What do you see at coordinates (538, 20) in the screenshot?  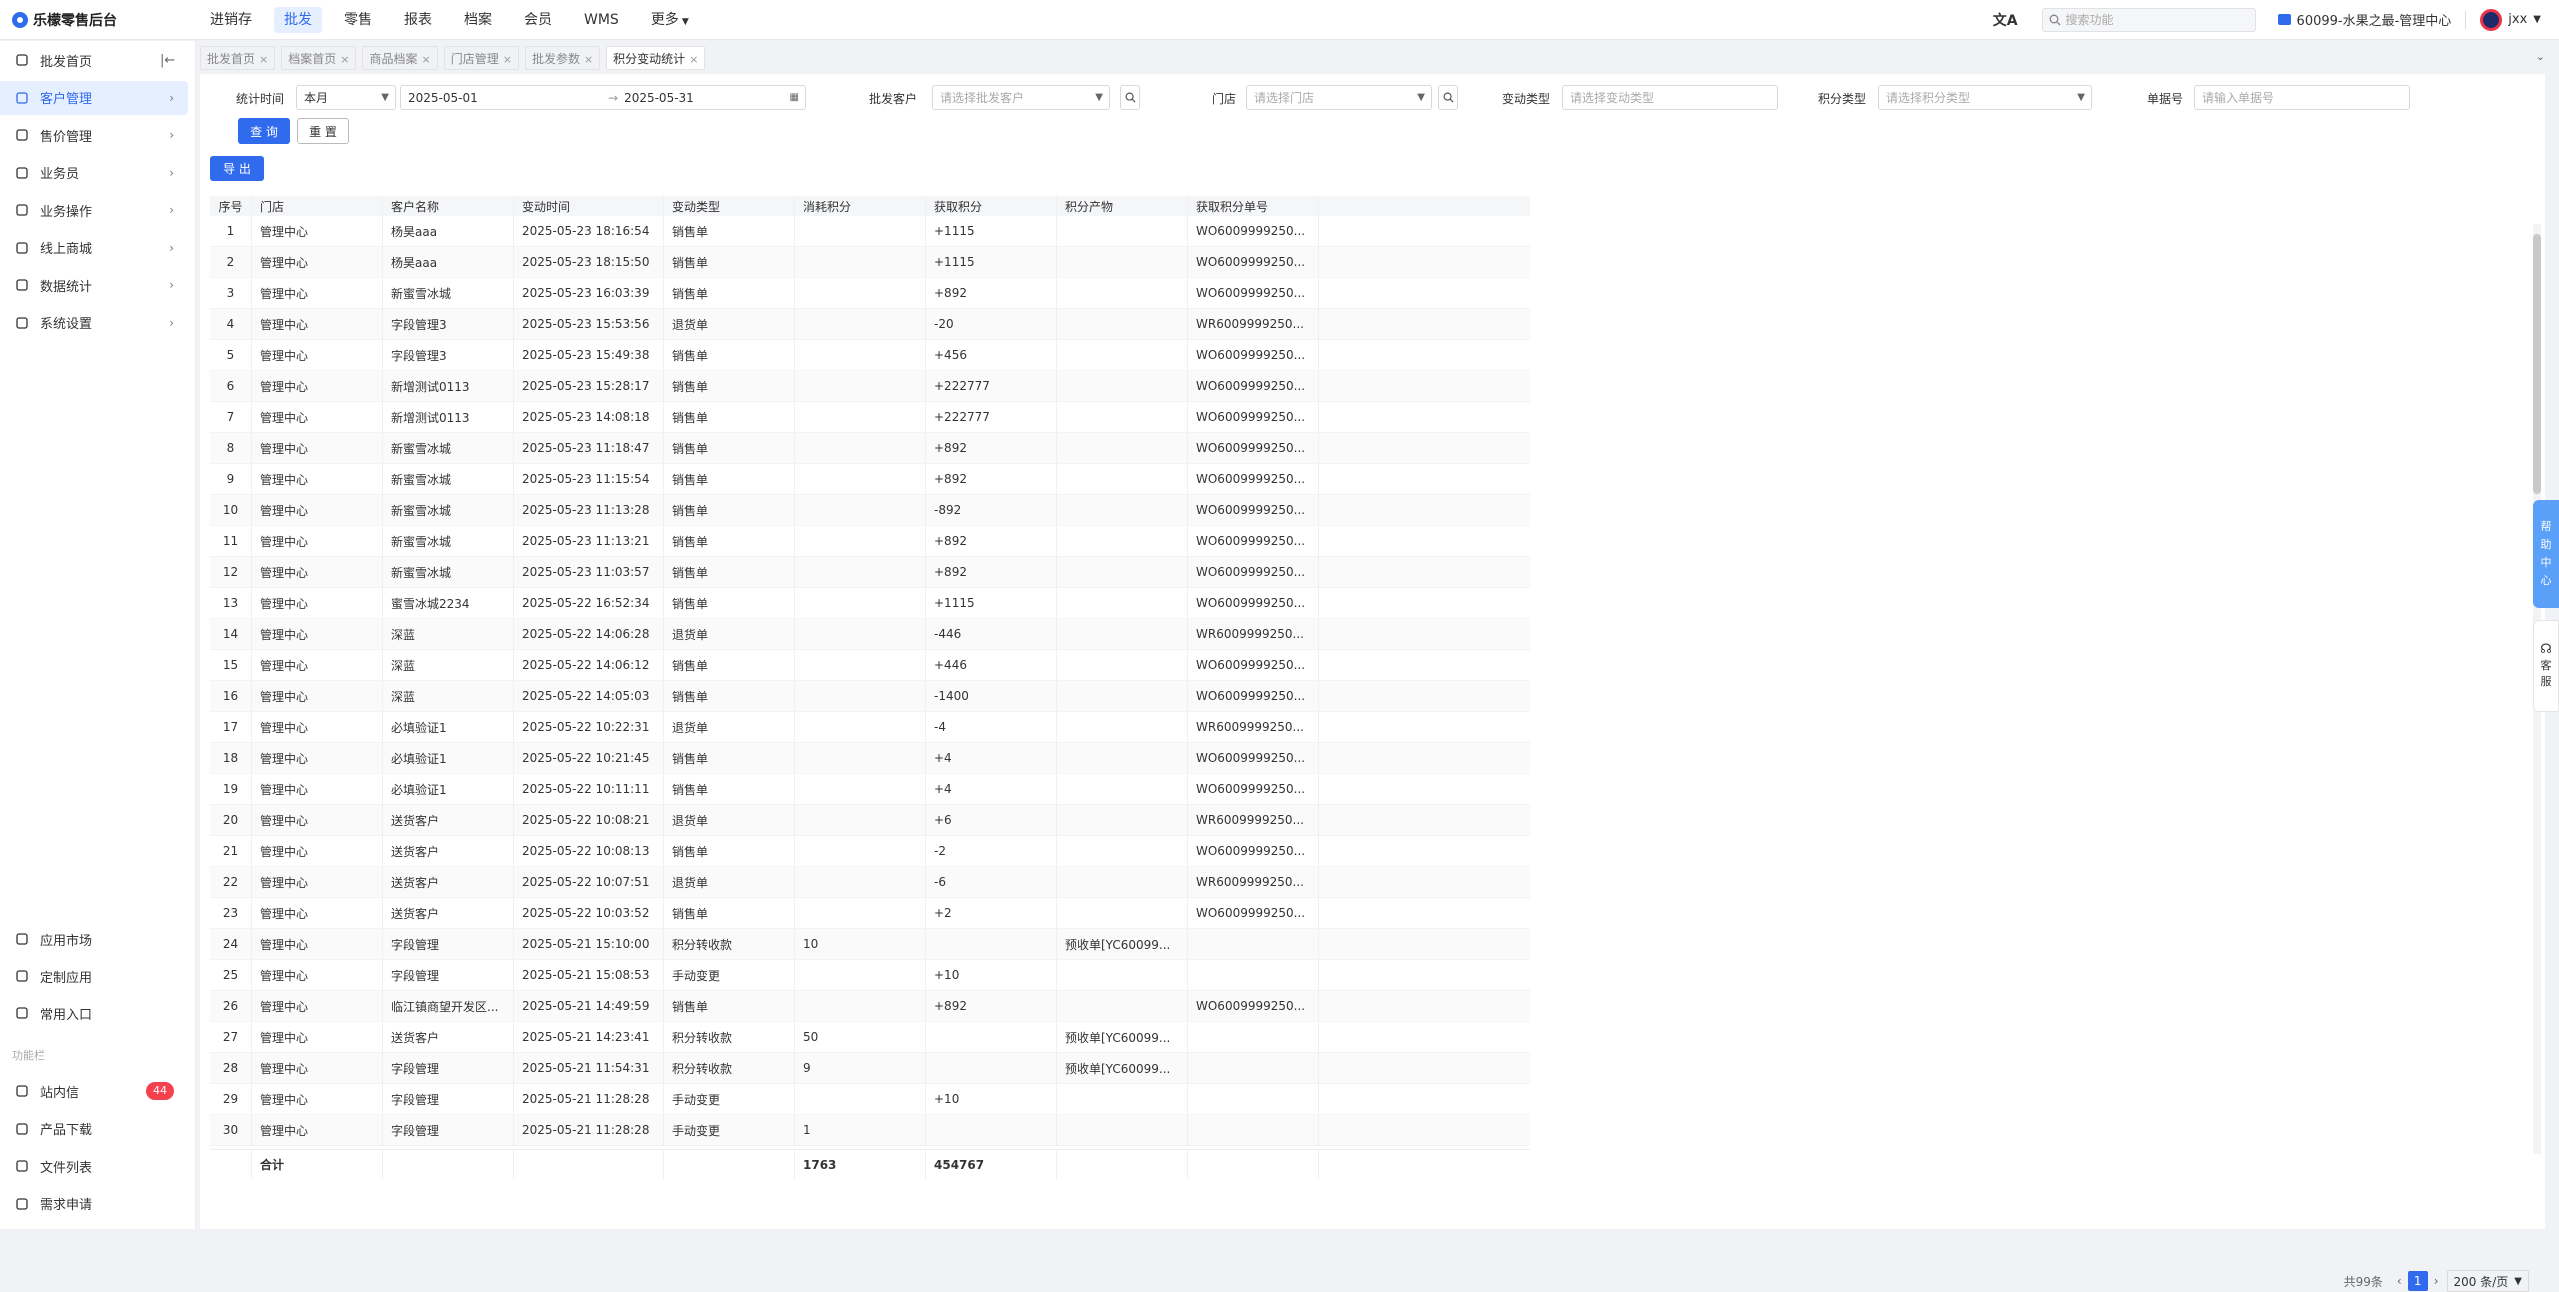 I see `topnav-item: 会员` at bounding box center [538, 20].